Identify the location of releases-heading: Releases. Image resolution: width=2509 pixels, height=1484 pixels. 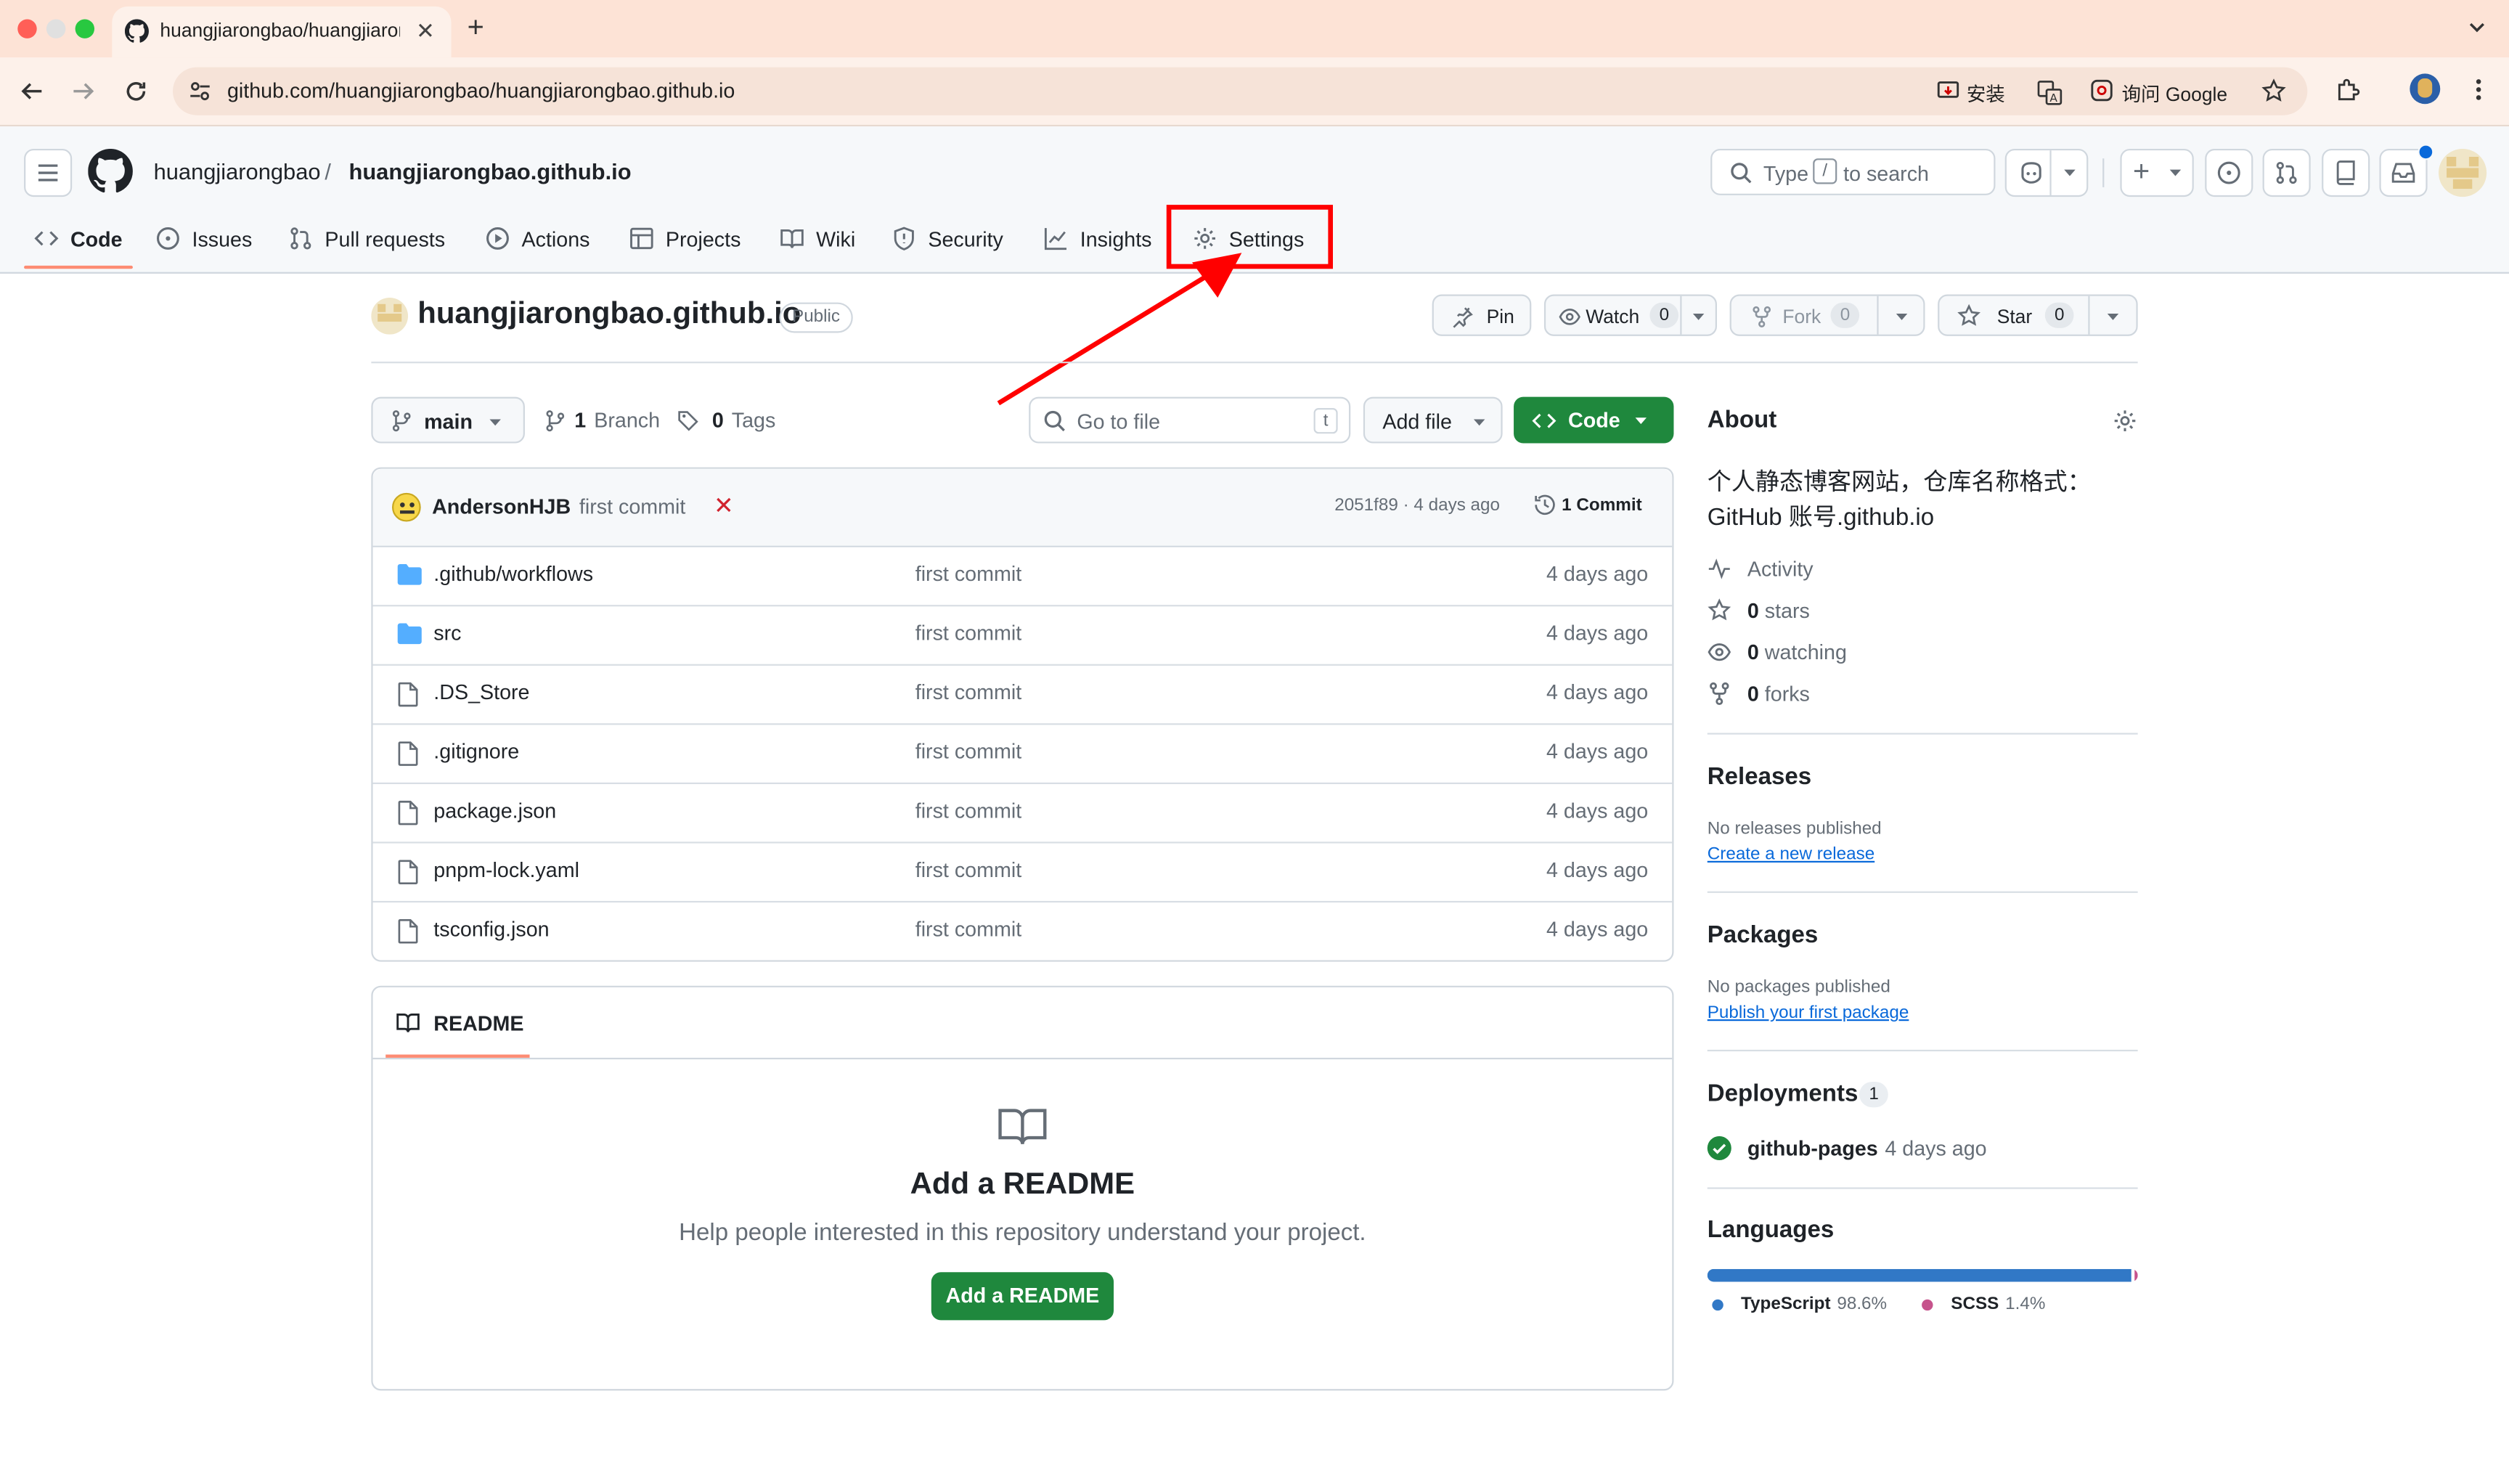
(1759, 776).